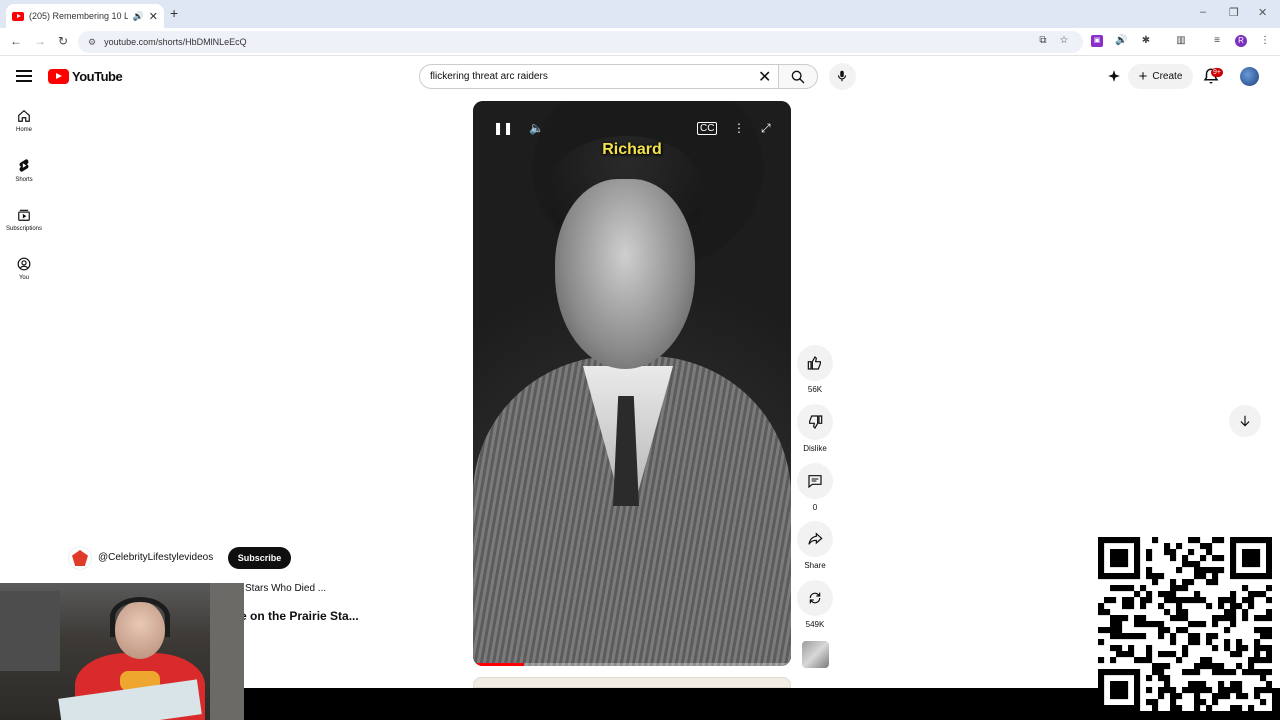  What do you see at coordinates (815, 604) in the screenshot?
I see `remix-button: 549K` at bounding box center [815, 604].